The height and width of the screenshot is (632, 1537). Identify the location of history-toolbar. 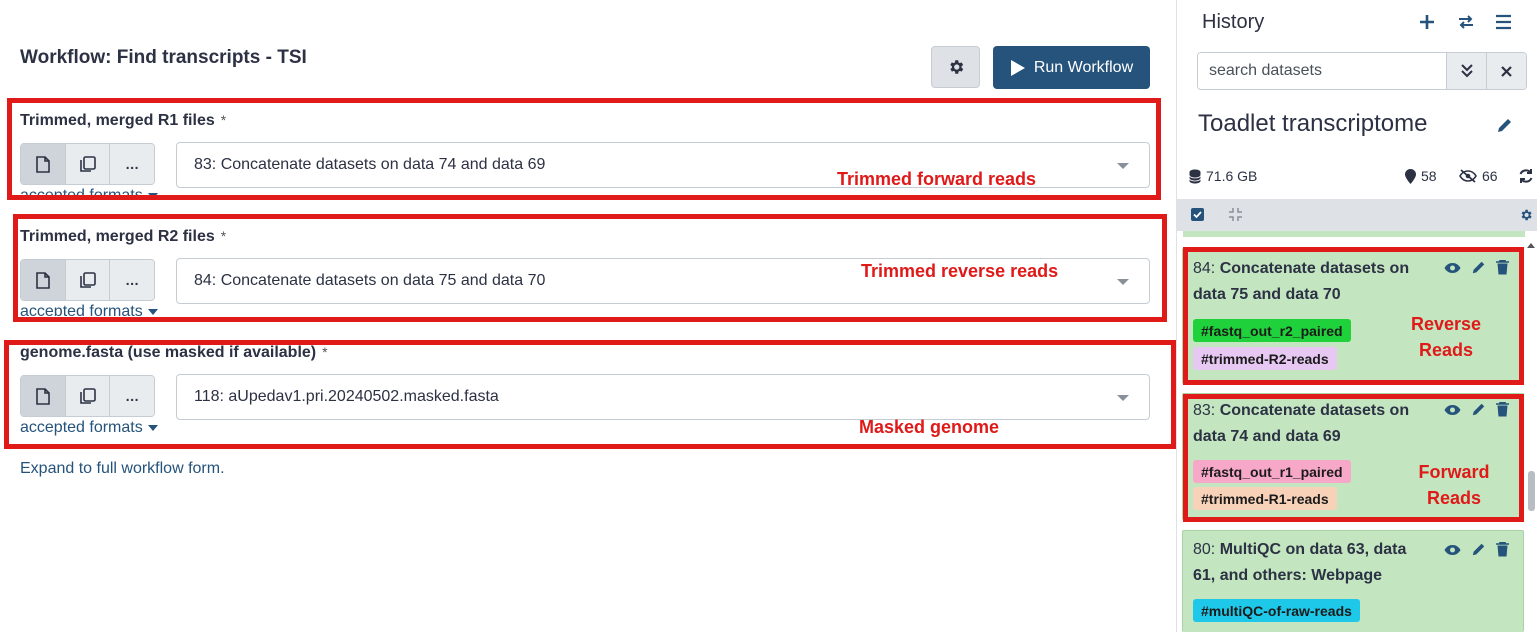
(1357, 215).